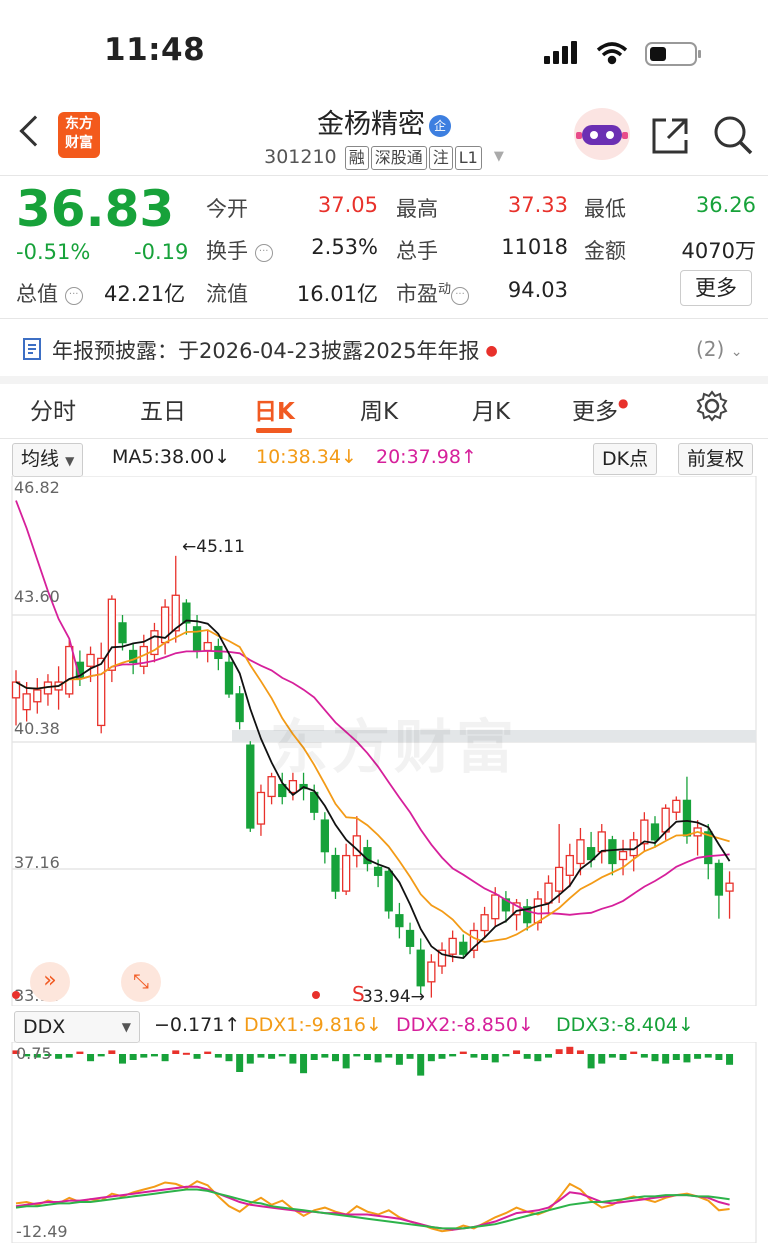 The width and height of the screenshot is (768, 1243). I want to click on sell-marker: S, so click(358, 994).